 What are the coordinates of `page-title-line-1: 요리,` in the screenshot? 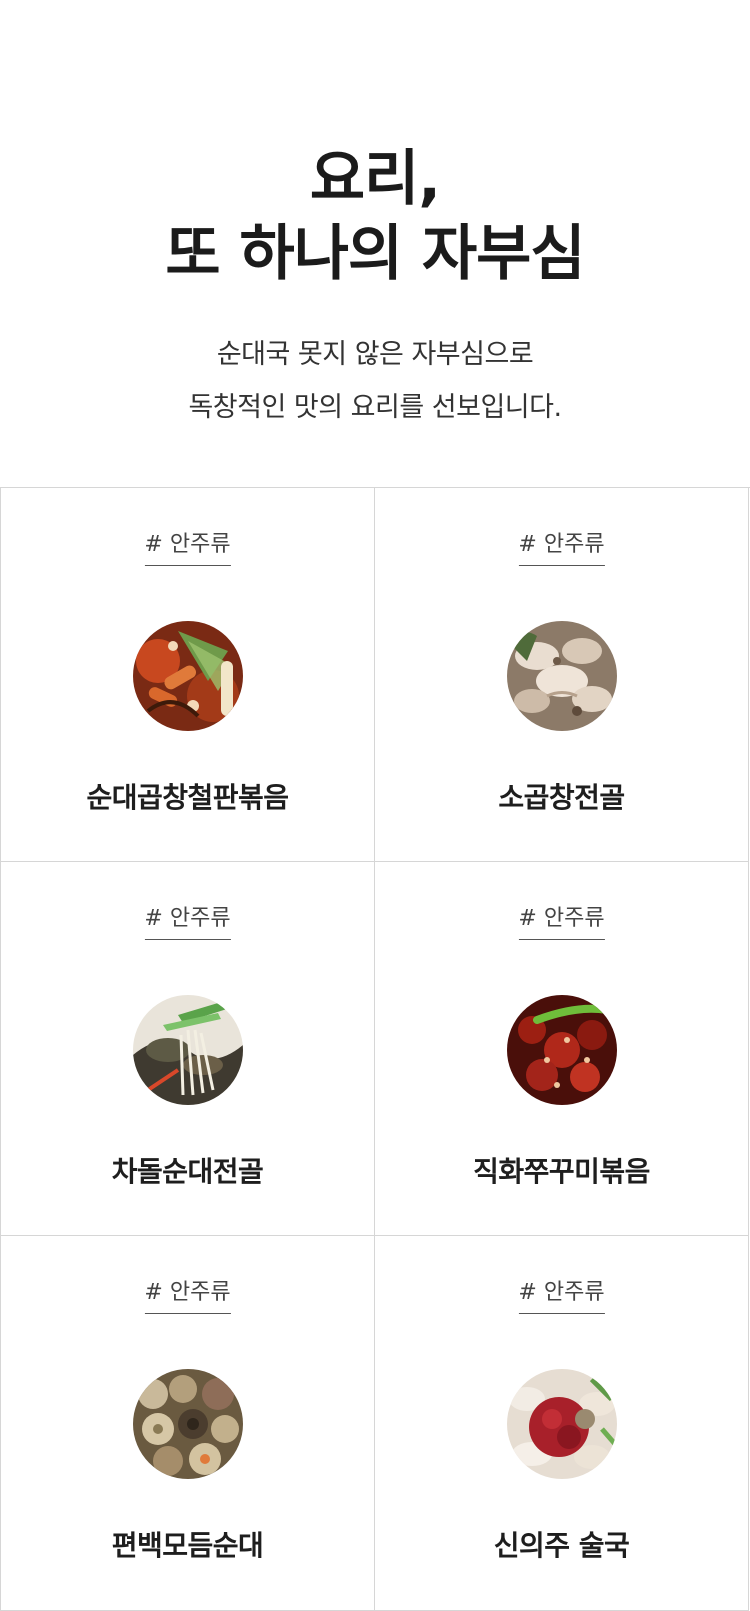 It's located at (375, 179).